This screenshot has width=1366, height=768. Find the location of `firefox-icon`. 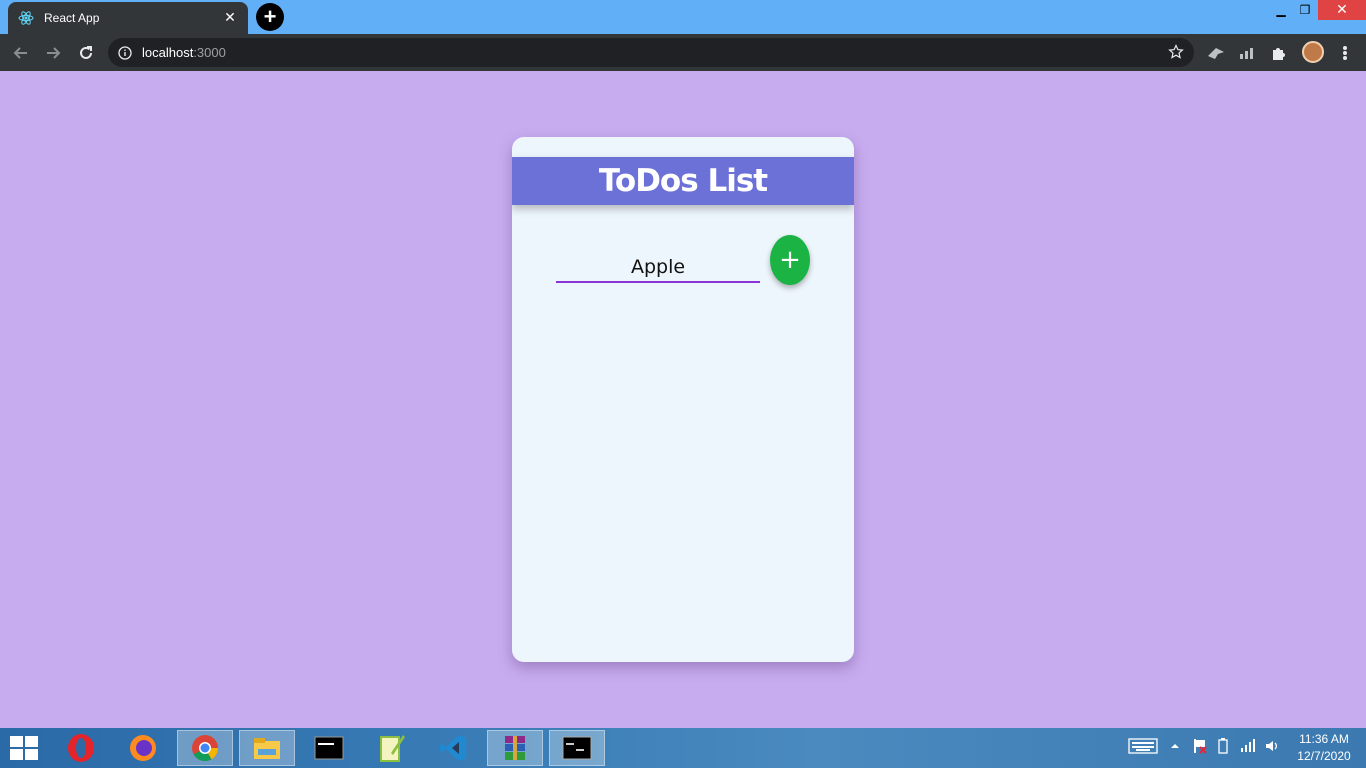

firefox-icon is located at coordinates (143, 748).